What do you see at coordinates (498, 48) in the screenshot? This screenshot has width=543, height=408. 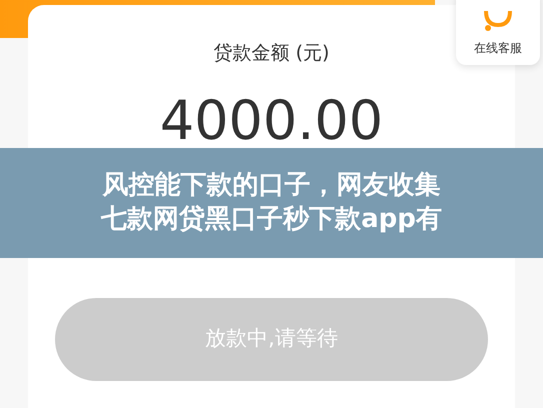 I see `service-label: 在线客服` at bounding box center [498, 48].